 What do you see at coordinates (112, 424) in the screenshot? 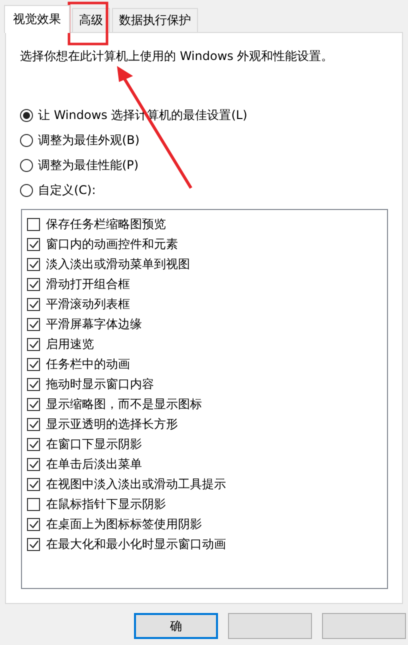
I see `checkbox-label: 显示亚透明的选择长方形` at bounding box center [112, 424].